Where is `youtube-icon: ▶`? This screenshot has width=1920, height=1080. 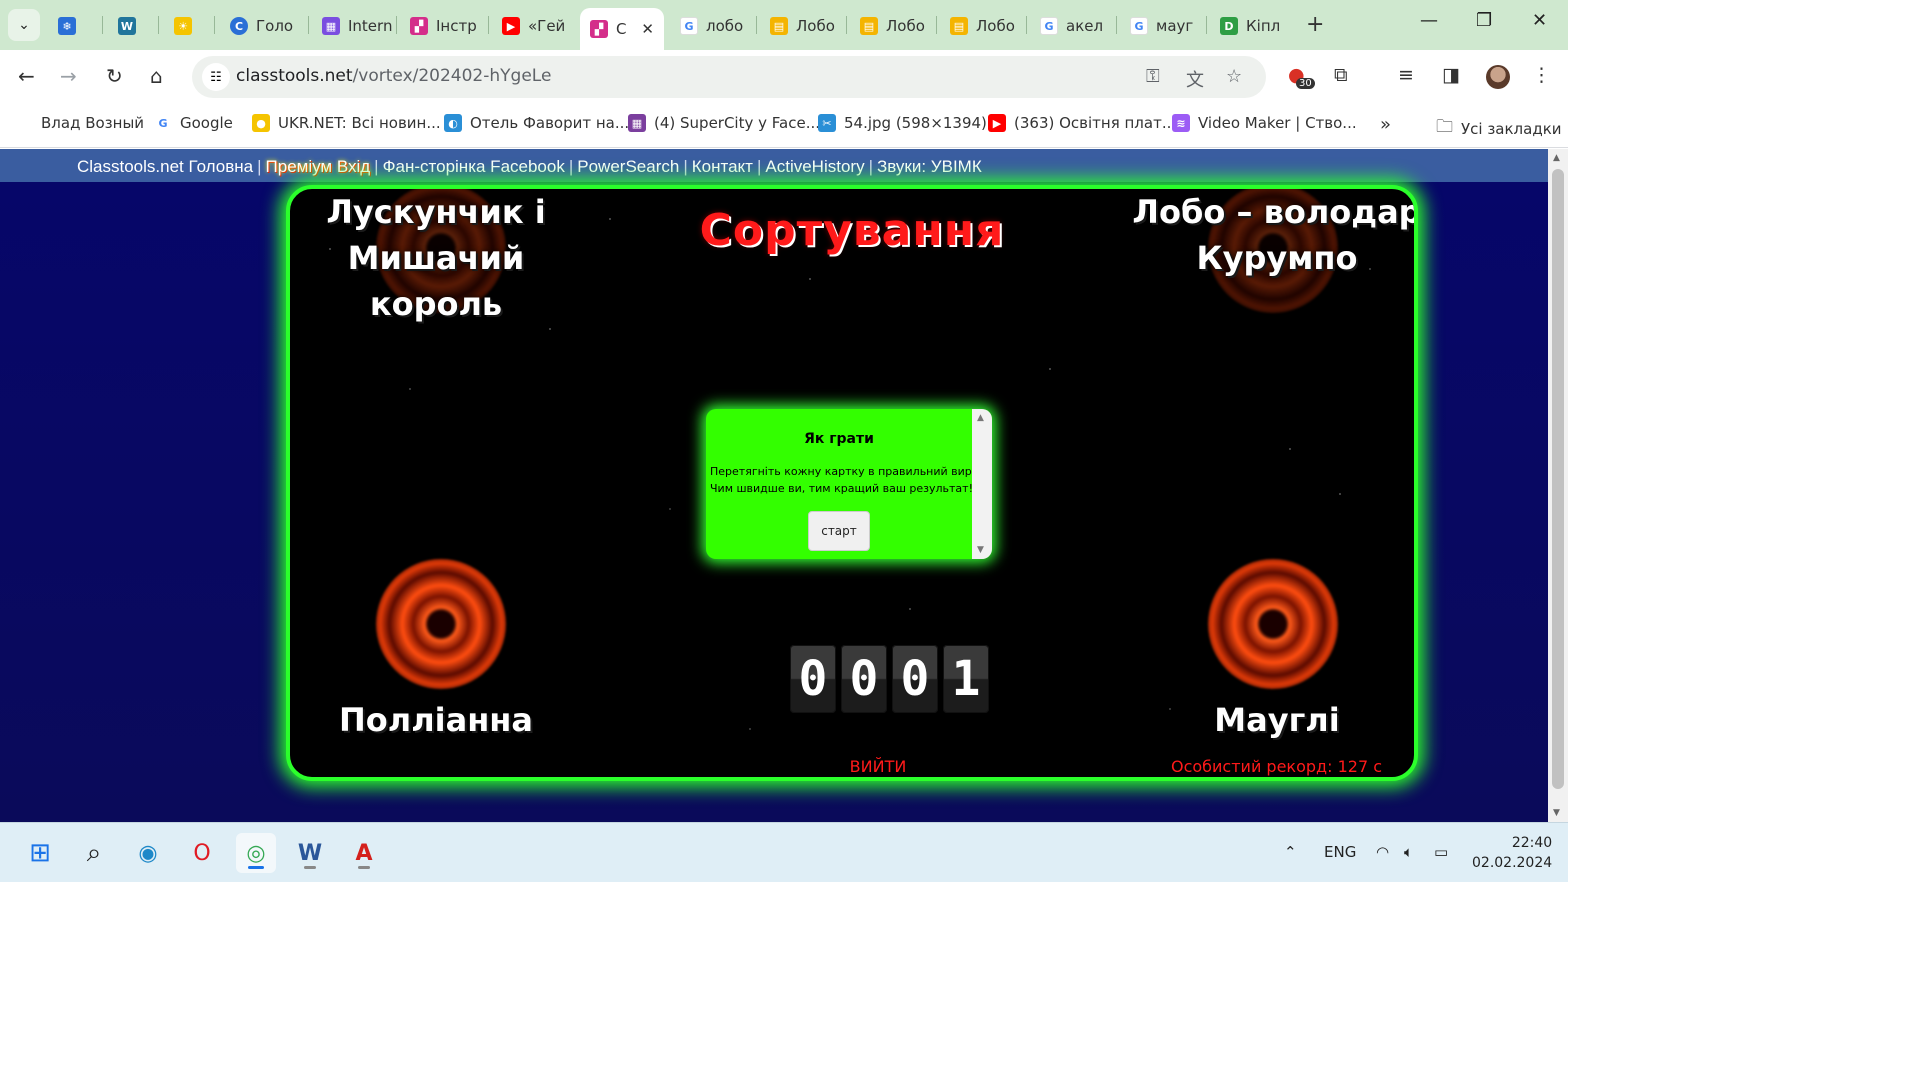 youtube-icon: ▶ is located at coordinates (511, 26).